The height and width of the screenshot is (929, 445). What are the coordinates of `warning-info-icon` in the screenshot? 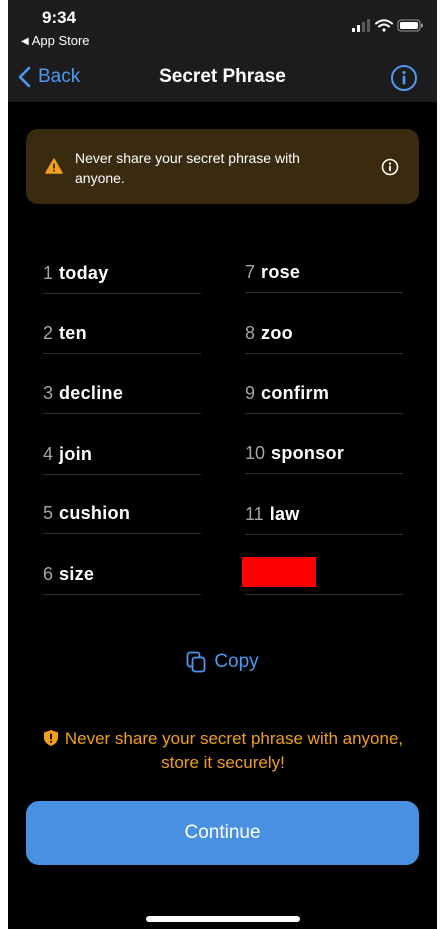 It's located at (390, 167).